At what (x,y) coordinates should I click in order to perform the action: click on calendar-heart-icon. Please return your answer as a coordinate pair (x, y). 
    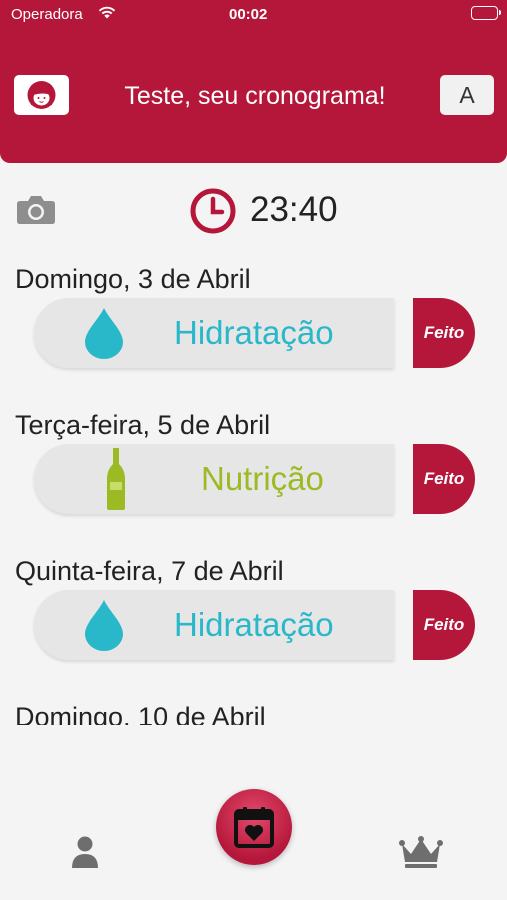
    Looking at the image, I should click on (254, 827).